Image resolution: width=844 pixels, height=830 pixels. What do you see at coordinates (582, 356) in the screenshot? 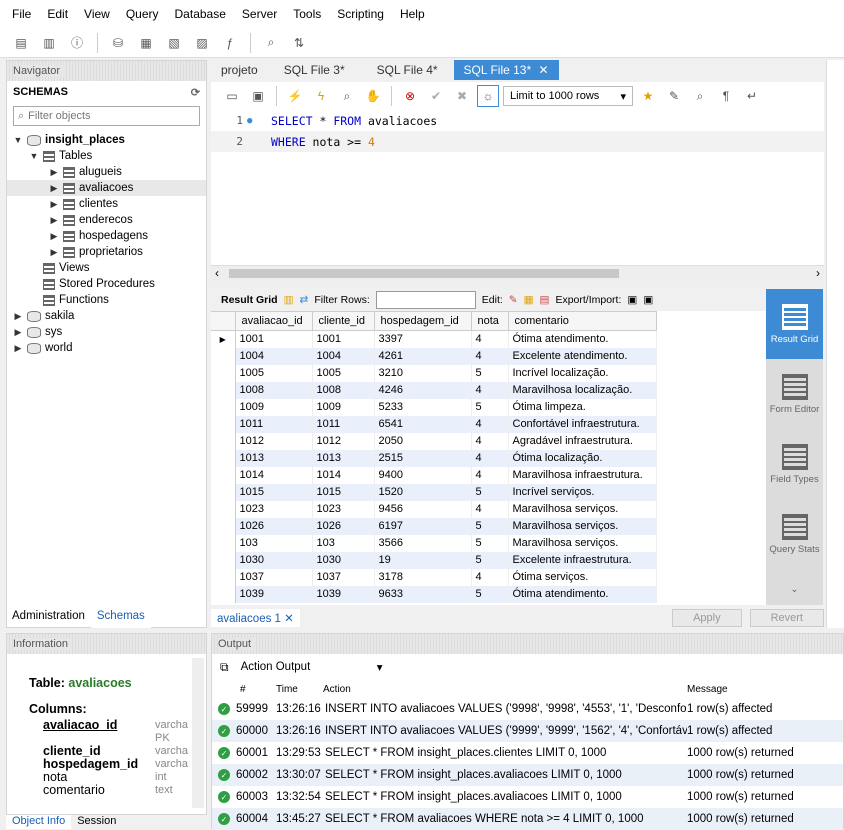
I see `table-cell: Excelente atendimento.` at bounding box center [582, 356].